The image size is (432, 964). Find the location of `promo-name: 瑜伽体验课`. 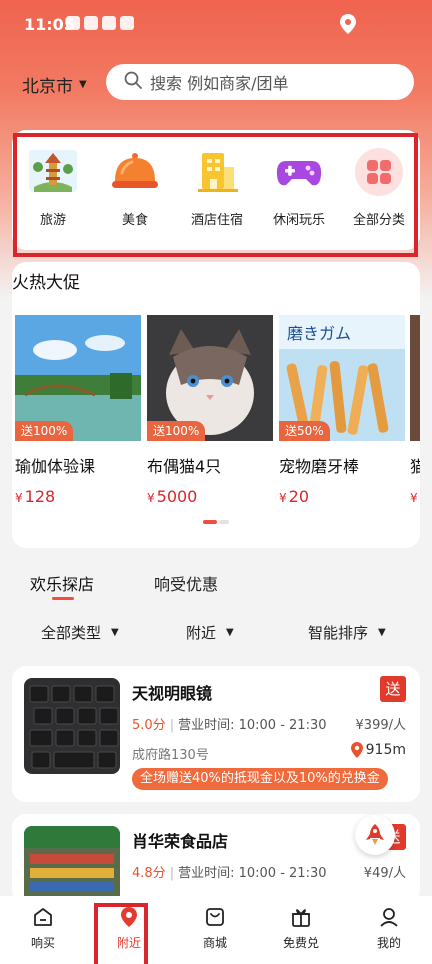

promo-name: 瑜伽体验课 is located at coordinates (55, 466).